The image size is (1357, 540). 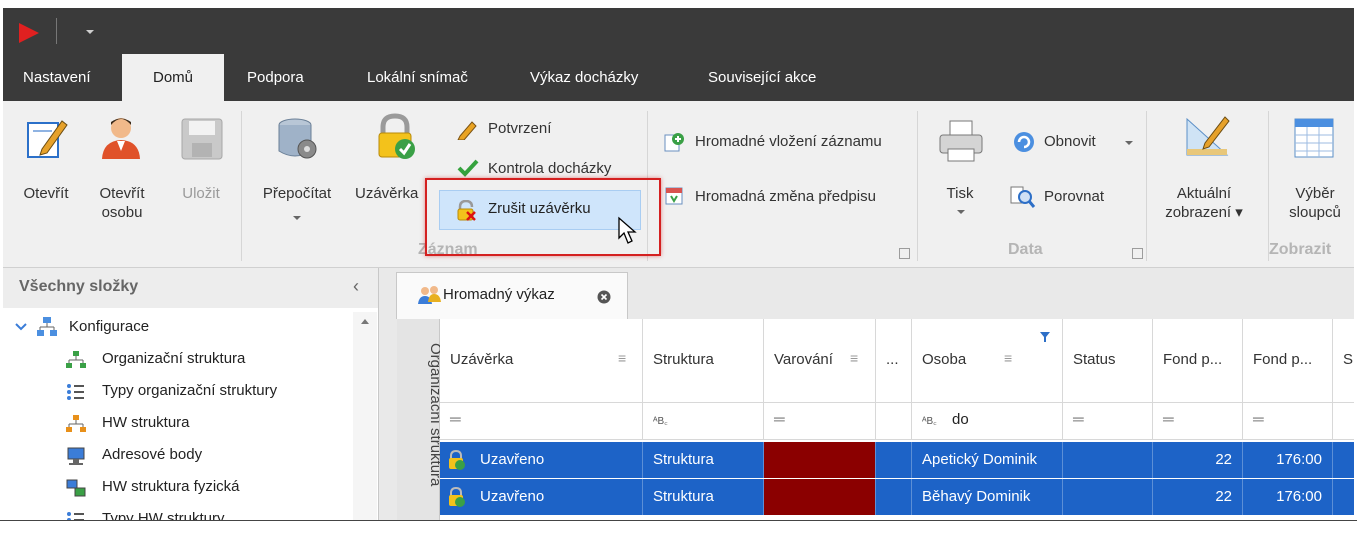 What do you see at coordinates (356, 286) in the screenshot?
I see `collapse-panel-icon: ‹` at bounding box center [356, 286].